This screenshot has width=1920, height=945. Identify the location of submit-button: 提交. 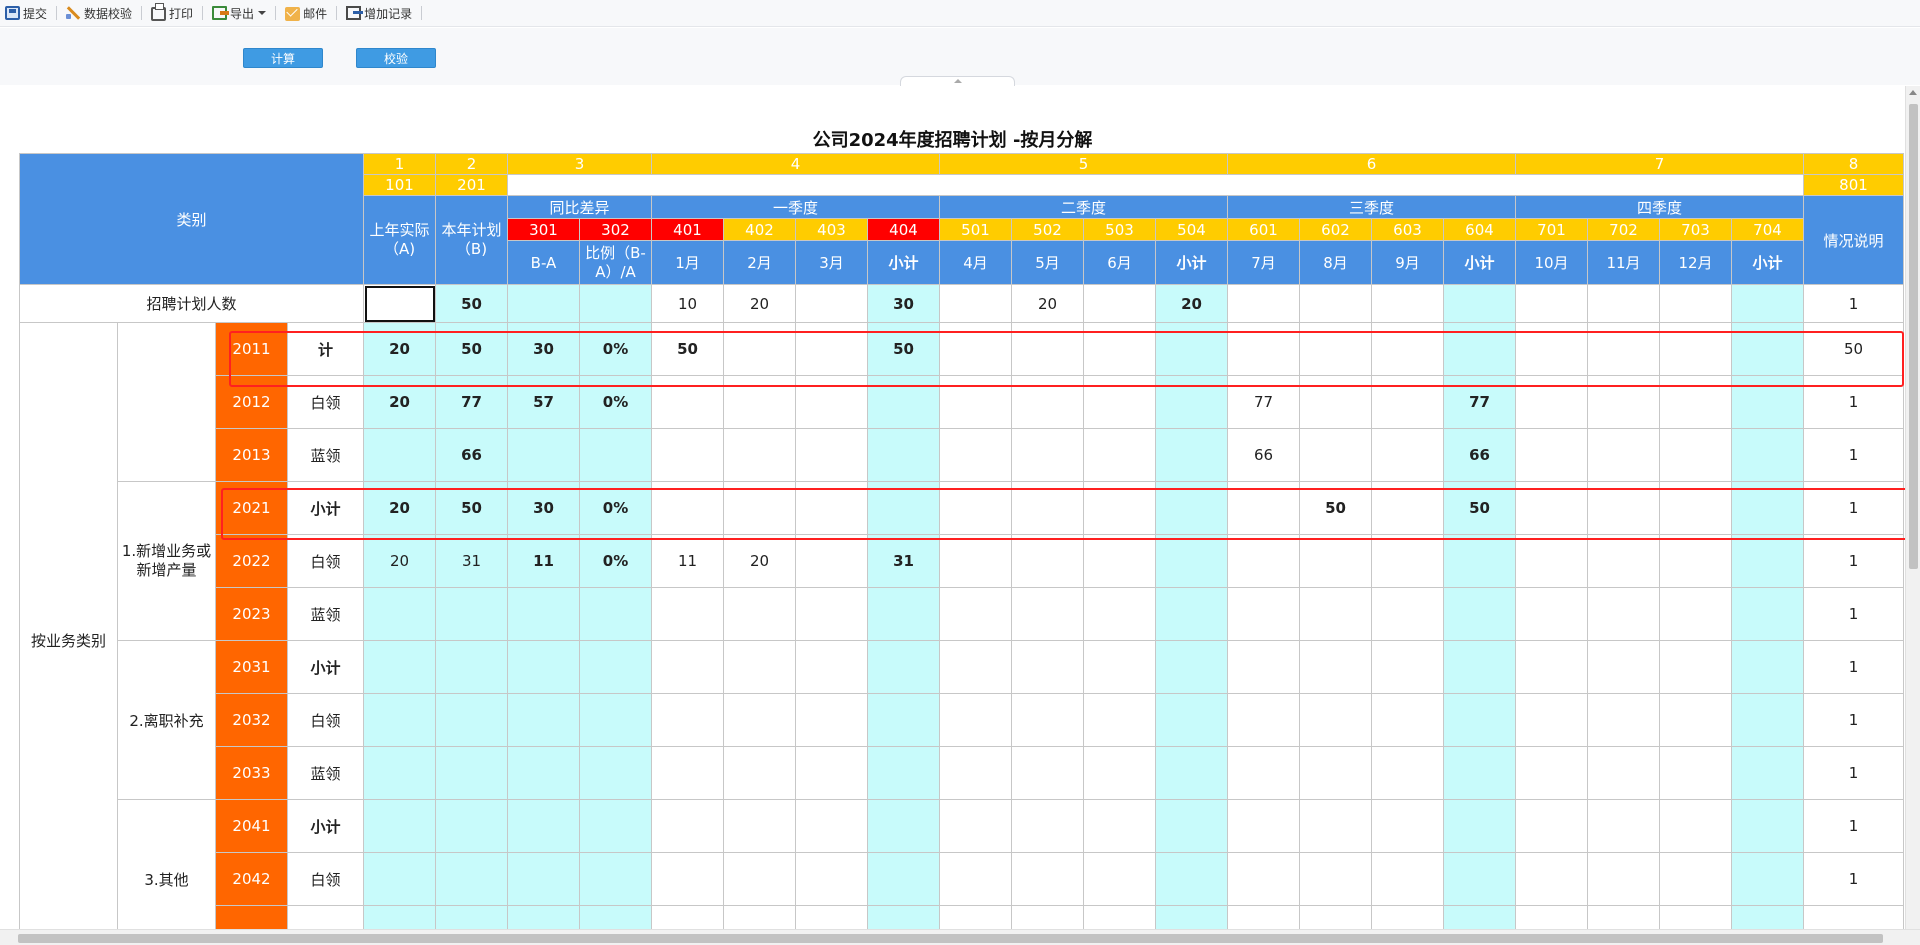
(26, 13).